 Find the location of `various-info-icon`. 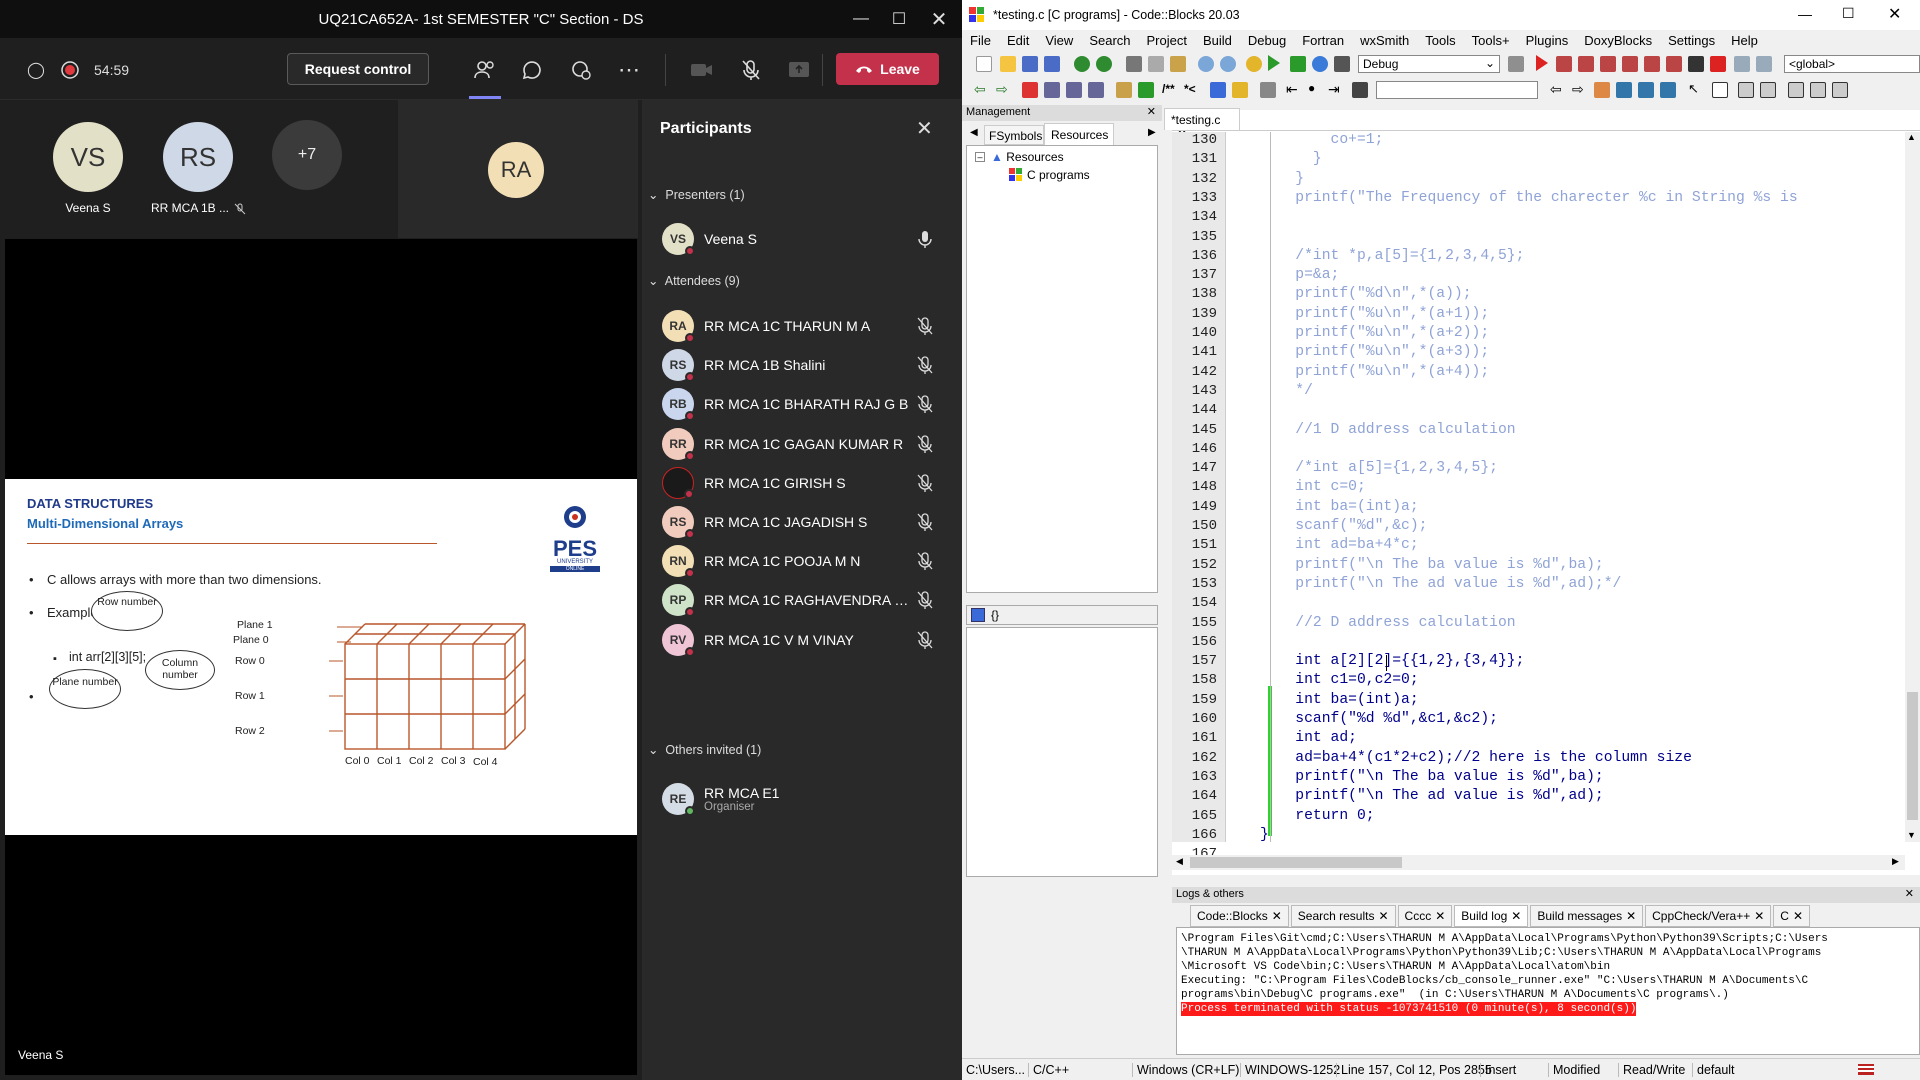

various-info-icon is located at coordinates (1764, 64).